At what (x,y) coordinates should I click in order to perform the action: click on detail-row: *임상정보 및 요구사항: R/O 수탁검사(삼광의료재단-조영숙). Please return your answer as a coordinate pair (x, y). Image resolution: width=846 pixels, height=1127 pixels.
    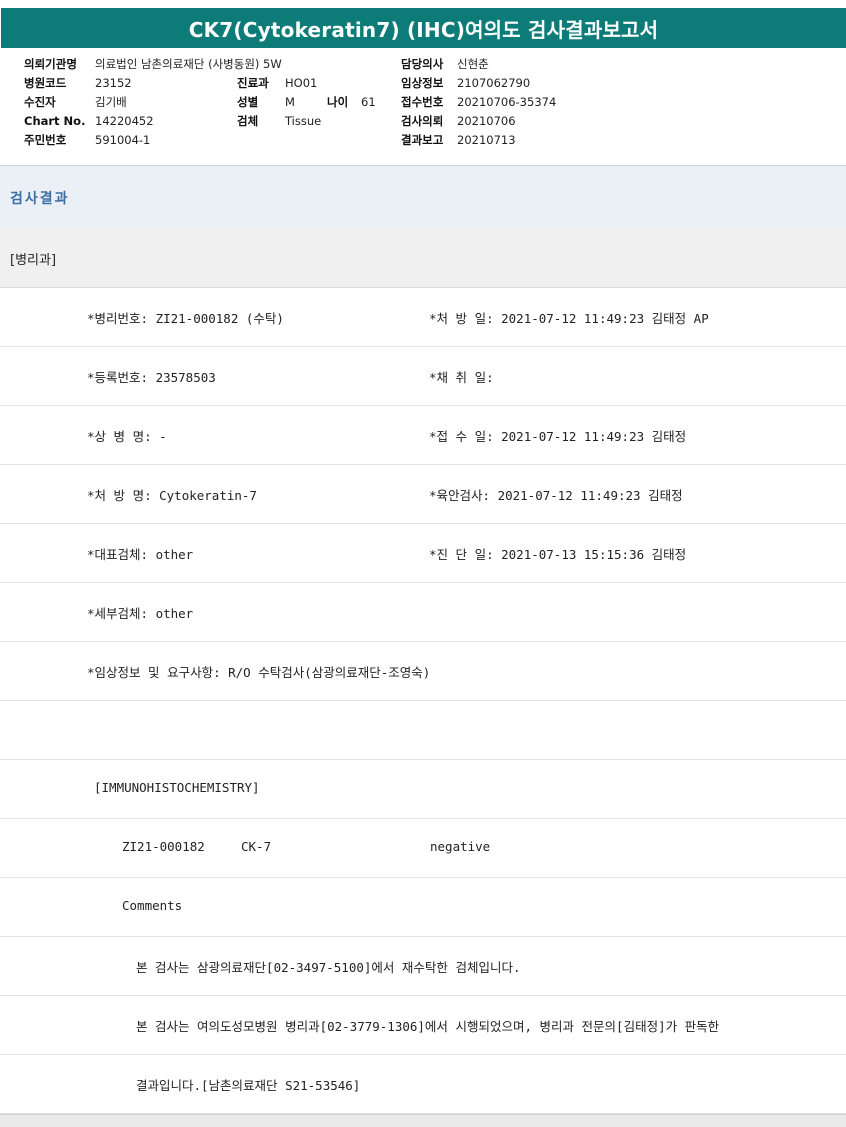
    Looking at the image, I should click on (423, 671).